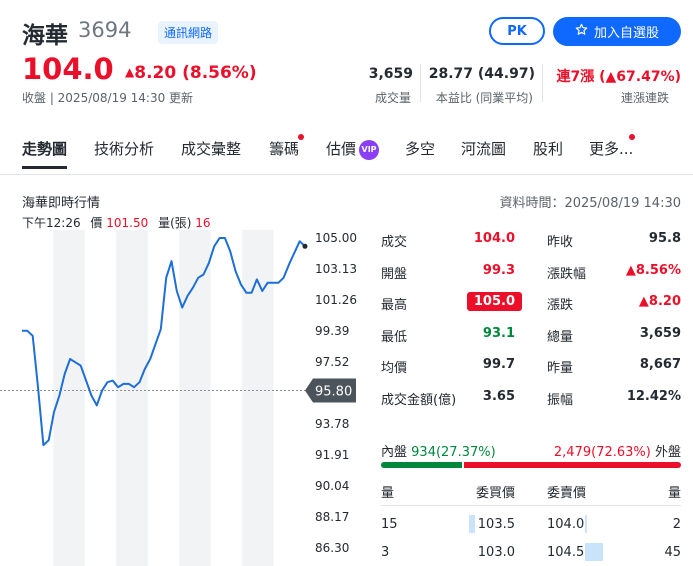  What do you see at coordinates (305, 246) in the screenshot?
I see `last-price-marker` at bounding box center [305, 246].